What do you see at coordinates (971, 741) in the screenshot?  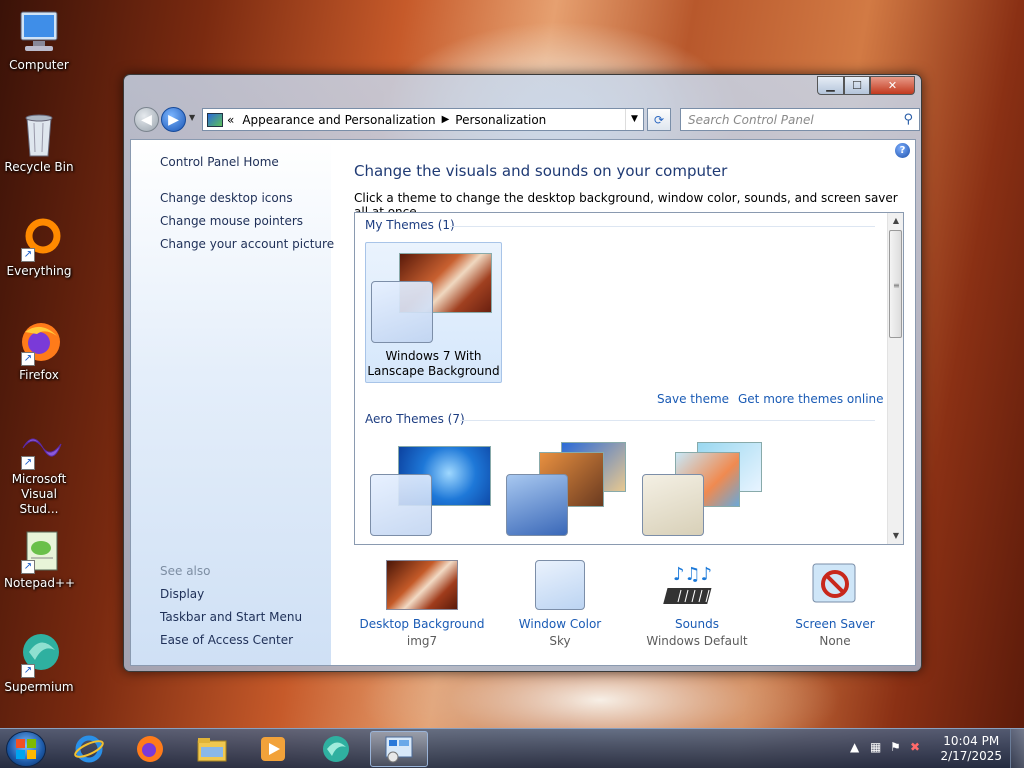 I see `clock-time: 10:04 PM` at bounding box center [971, 741].